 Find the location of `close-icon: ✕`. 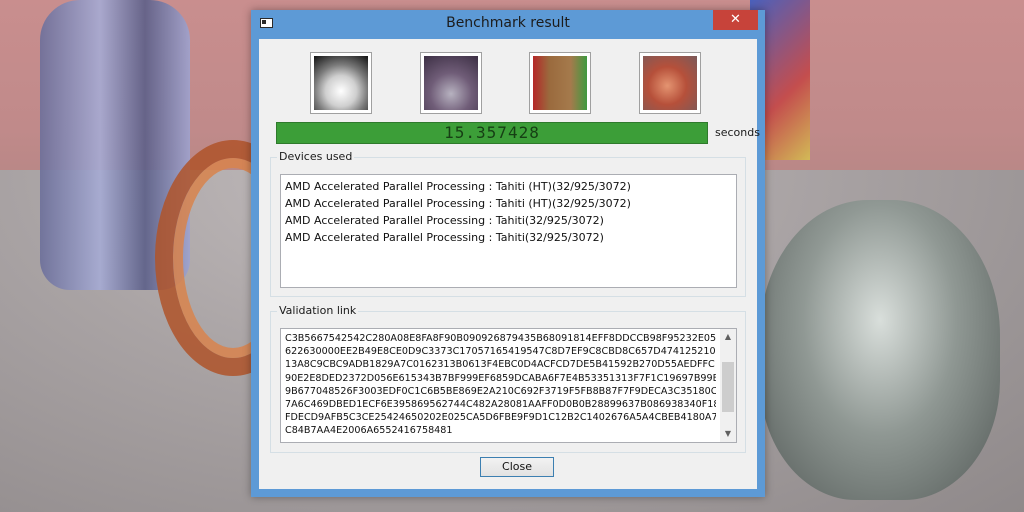

close-icon: ✕ is located at coordinates (735, 19).